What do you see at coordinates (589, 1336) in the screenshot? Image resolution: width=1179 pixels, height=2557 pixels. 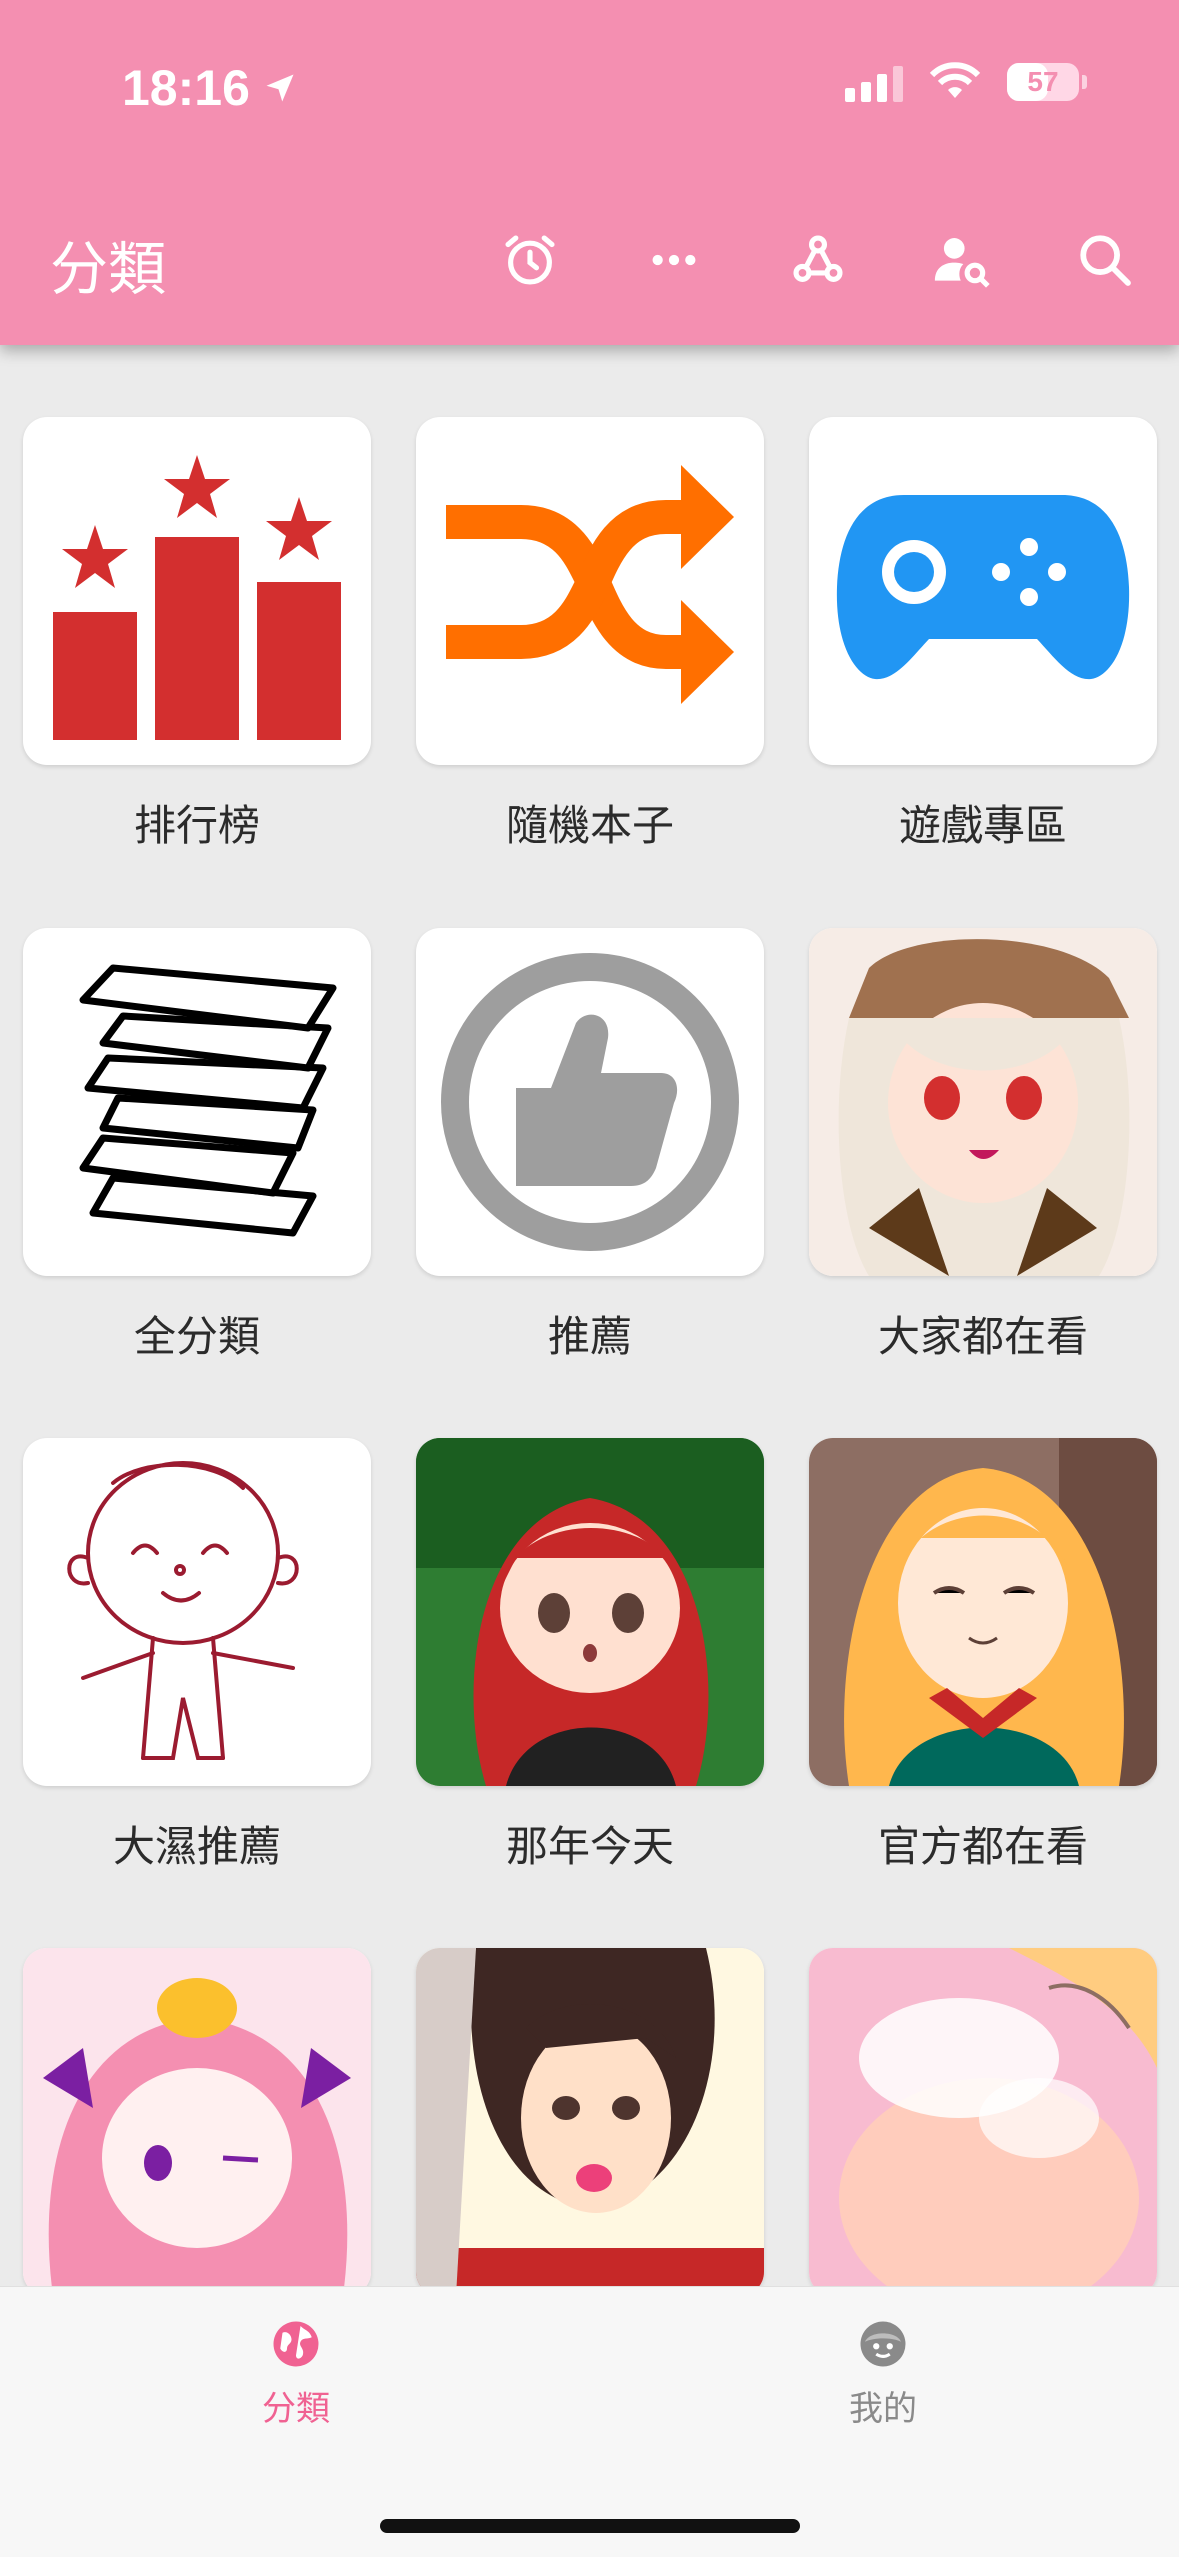 I see `tile-label: 推薦` at bounding box center [589, 1336].